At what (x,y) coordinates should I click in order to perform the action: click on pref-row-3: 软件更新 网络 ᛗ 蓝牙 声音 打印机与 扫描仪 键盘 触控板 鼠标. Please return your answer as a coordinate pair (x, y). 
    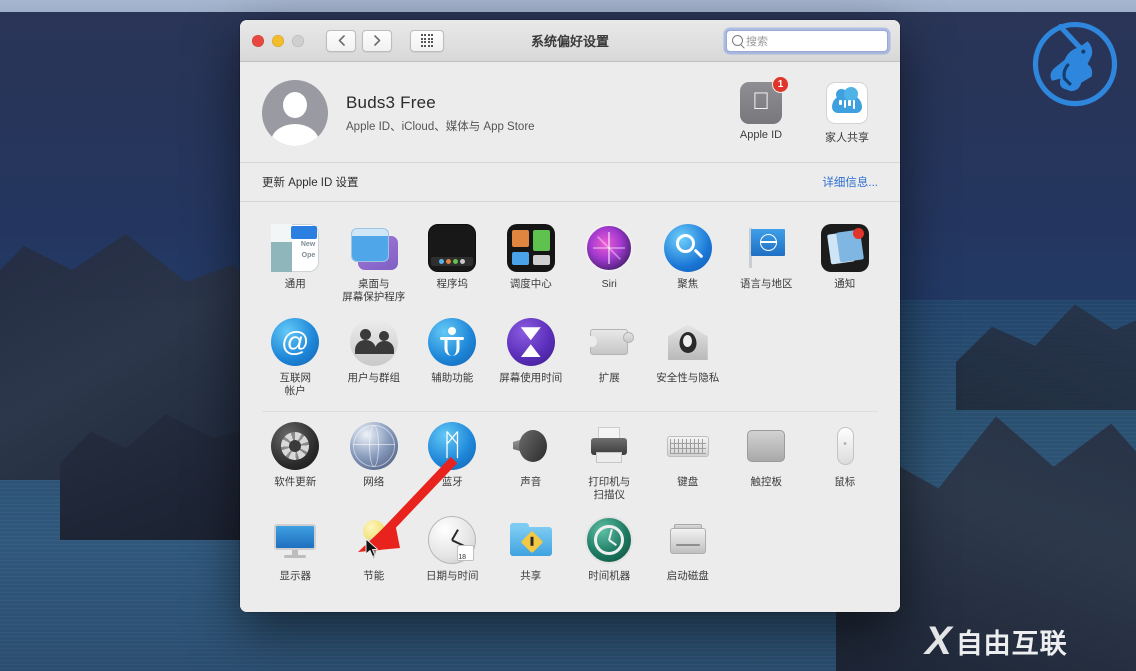
    Looking at the image, I should click on (570, 461).